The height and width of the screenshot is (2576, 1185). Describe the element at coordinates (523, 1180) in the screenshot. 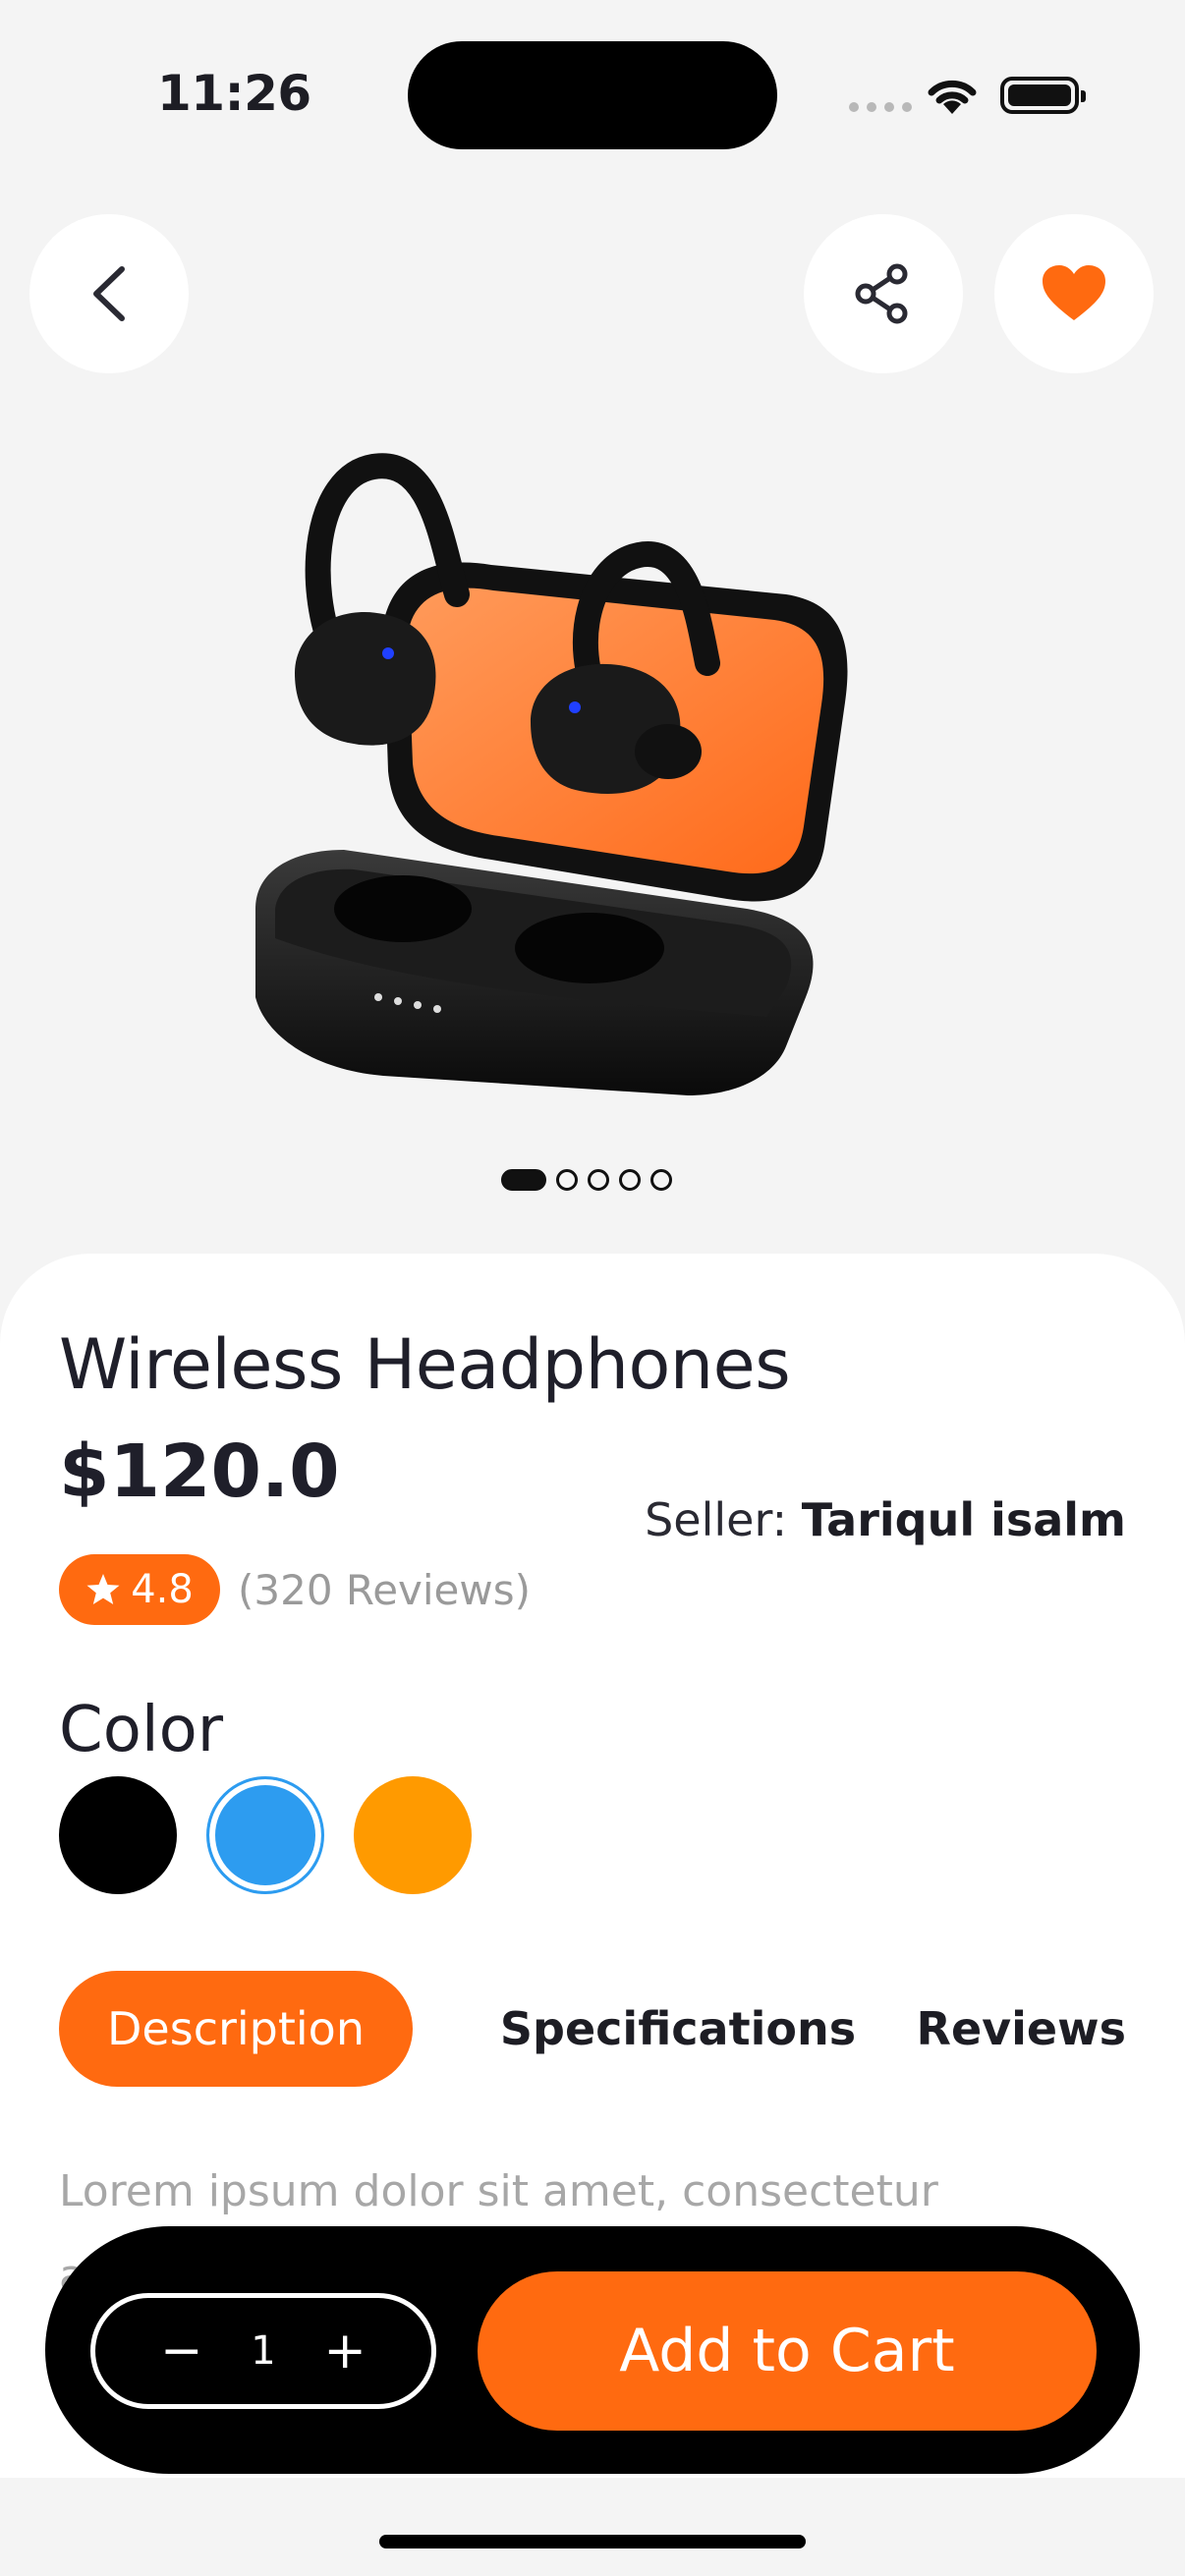

I see `pagination-dot-active` at that location.